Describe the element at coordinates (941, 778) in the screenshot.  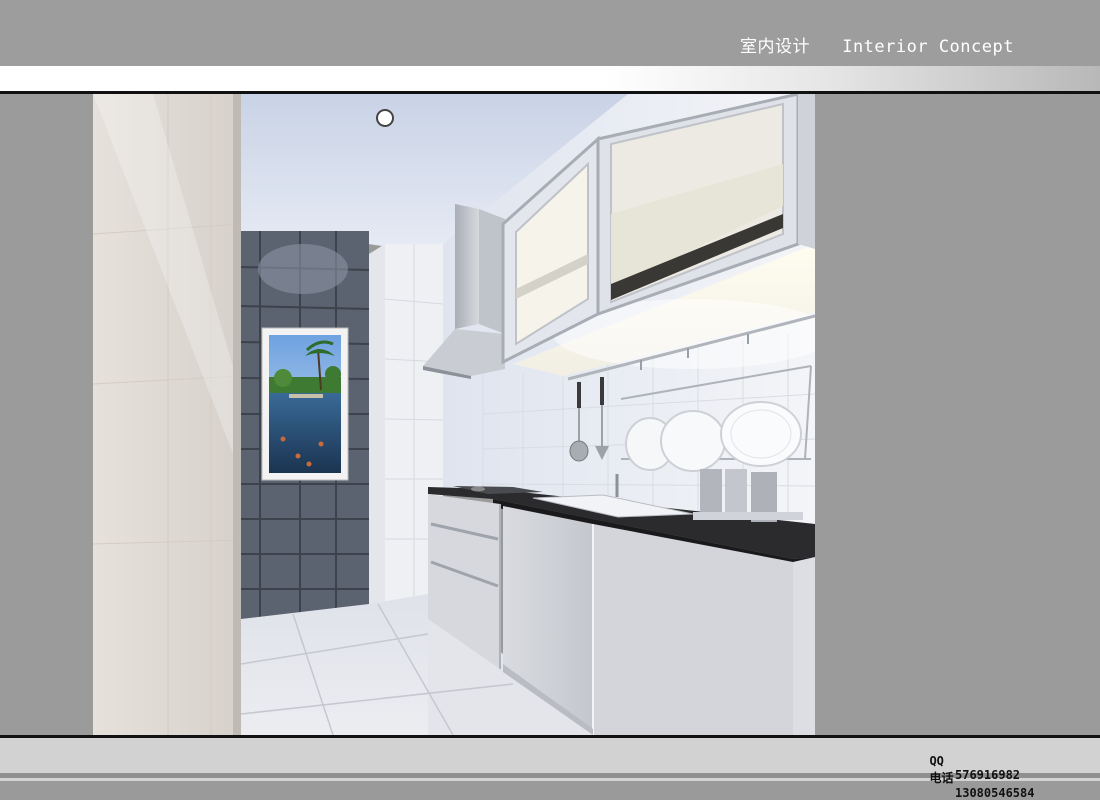
I see `phone-label: 电话` at that location.